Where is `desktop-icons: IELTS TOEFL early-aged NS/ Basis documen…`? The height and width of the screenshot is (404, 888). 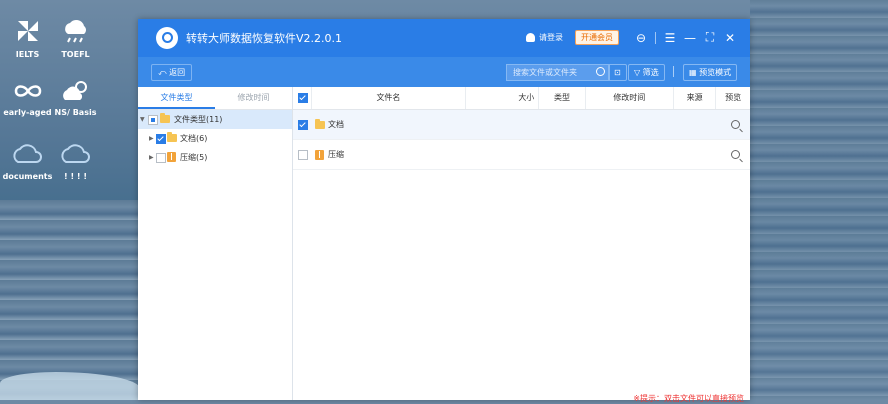
desktop-icons: IELTS TOEFL early-aged NS/ Basis documen… is located at coordinates (55, 110).